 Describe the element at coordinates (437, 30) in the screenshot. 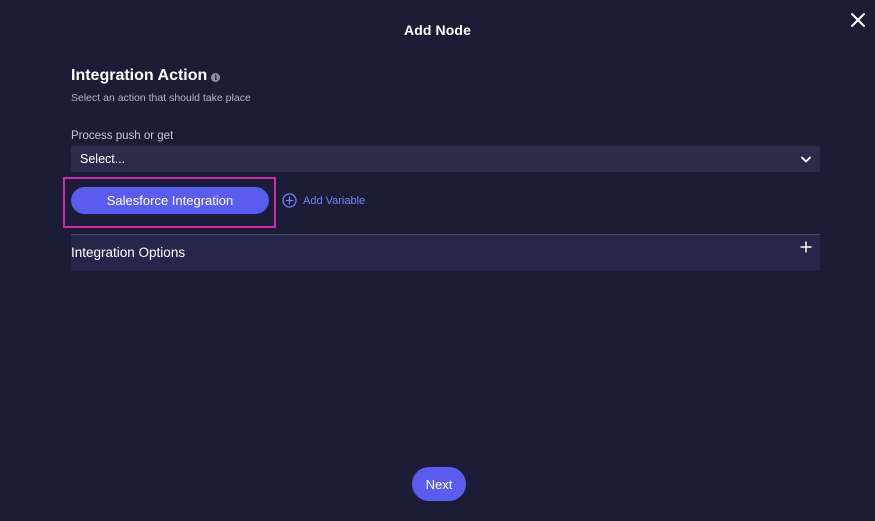

I see `modal-title: Add Node` at that location.